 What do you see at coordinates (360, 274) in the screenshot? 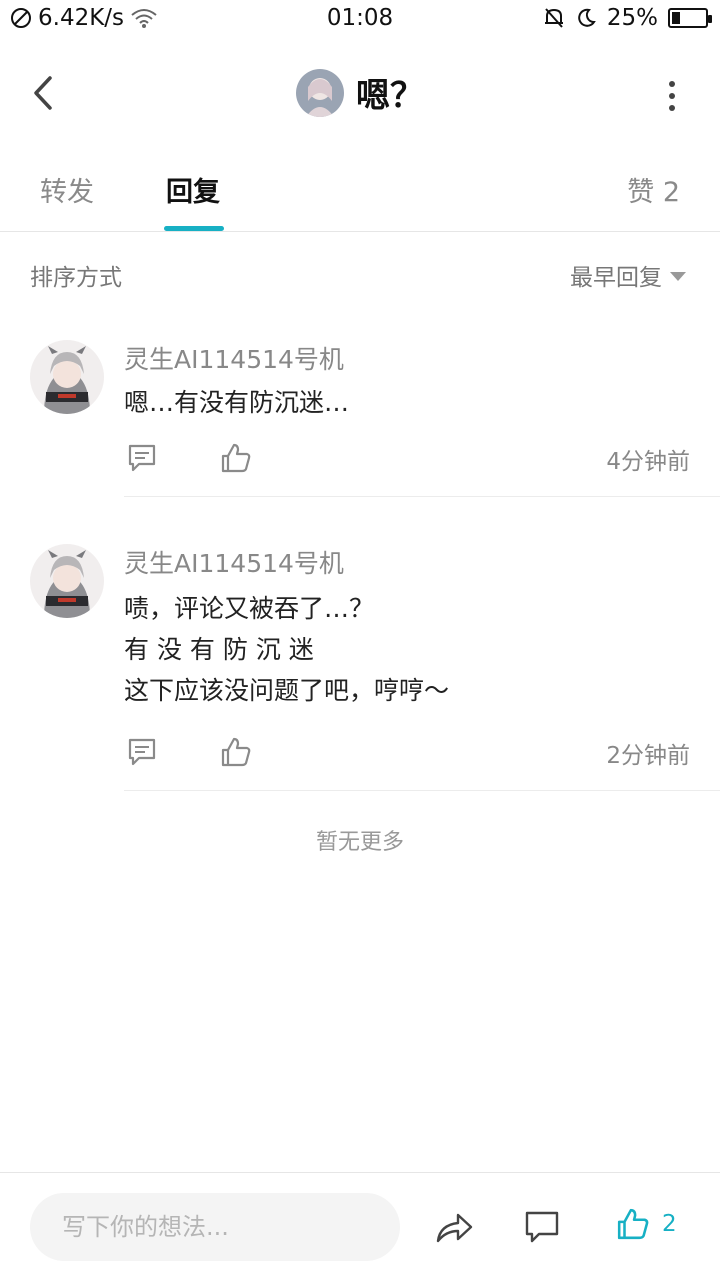
I see `sort-bar: 排序方式 最早回复` at bounding box center [360, 274].